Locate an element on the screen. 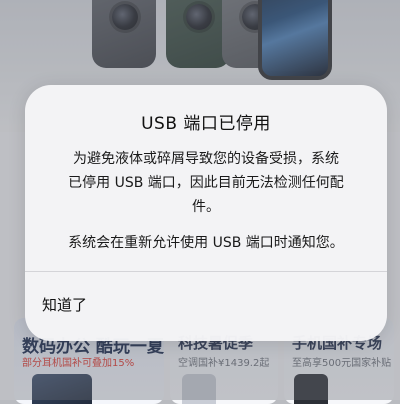  alert-message-line: 已停用 USB 端口，因此目前无法检测任何配 is located at coordinates (206, 183).